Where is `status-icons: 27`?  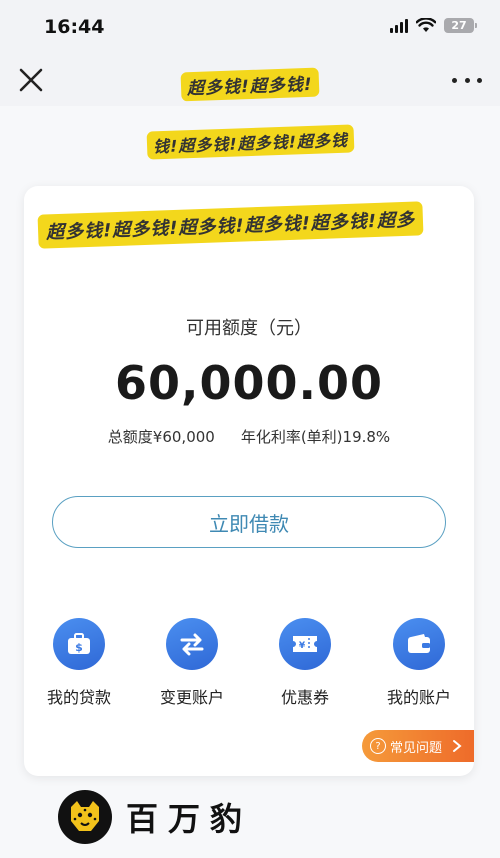 status-icons: 27 is located at coordinates (433, 25).